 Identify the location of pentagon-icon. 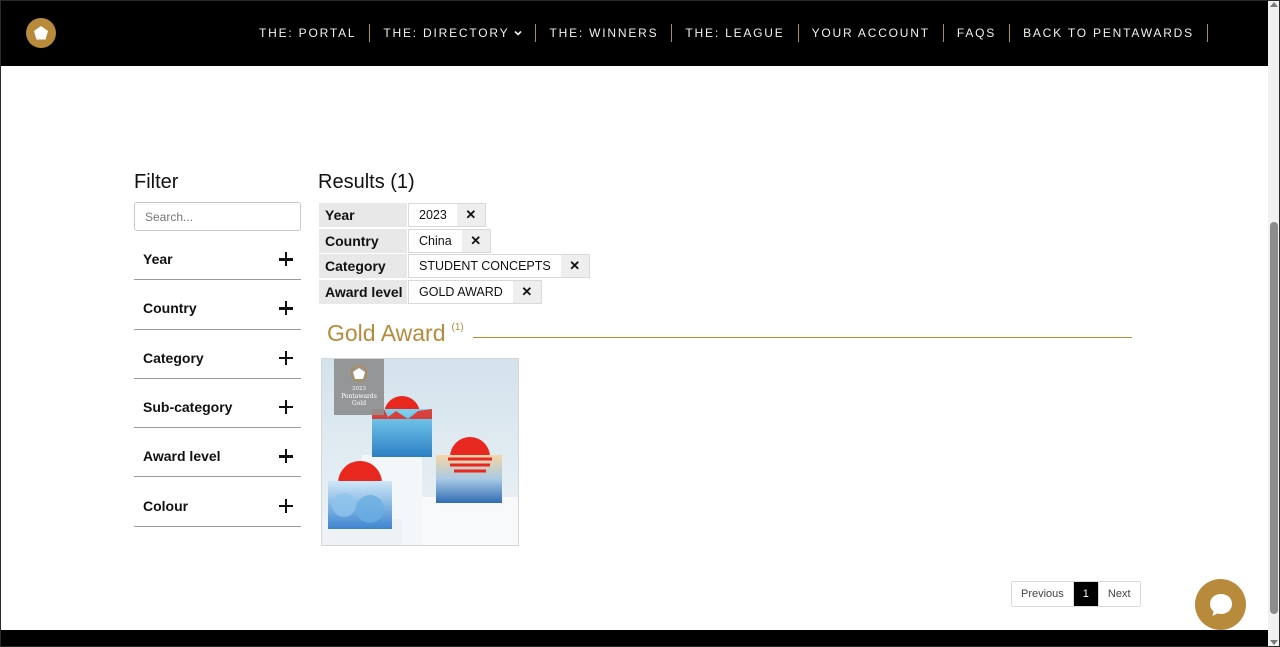
(41, 33).